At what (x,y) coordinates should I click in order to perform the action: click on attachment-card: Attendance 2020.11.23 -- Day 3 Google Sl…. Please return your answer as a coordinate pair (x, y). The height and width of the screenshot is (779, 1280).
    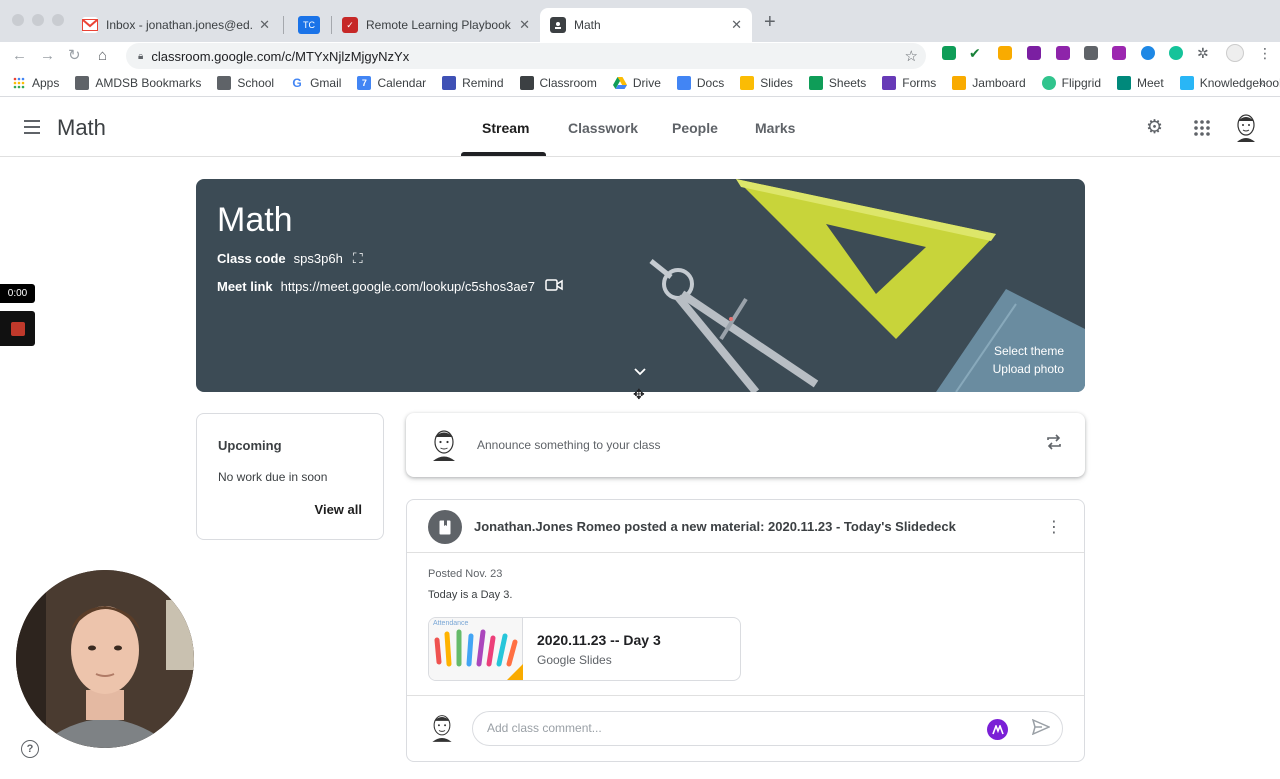
    Looking at the image, I should click on (584, 649).